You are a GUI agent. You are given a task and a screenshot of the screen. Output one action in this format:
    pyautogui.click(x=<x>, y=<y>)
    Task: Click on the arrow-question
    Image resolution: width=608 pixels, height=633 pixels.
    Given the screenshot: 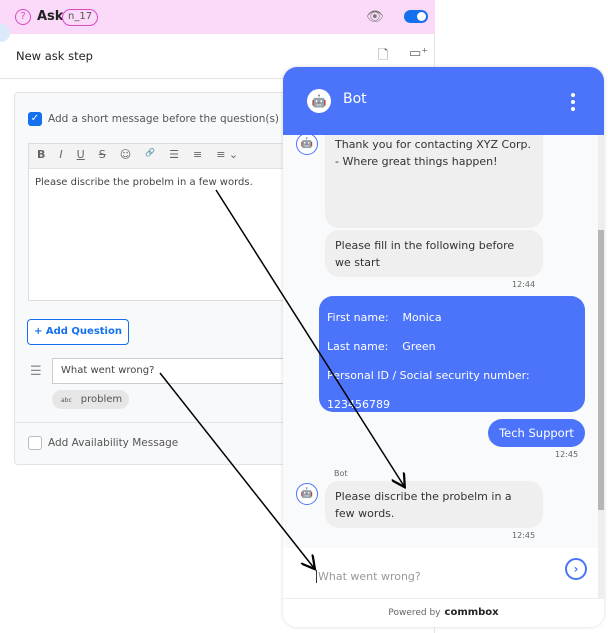 What is the action you would take?
    pyautogui.click(x=236, y=470)
    